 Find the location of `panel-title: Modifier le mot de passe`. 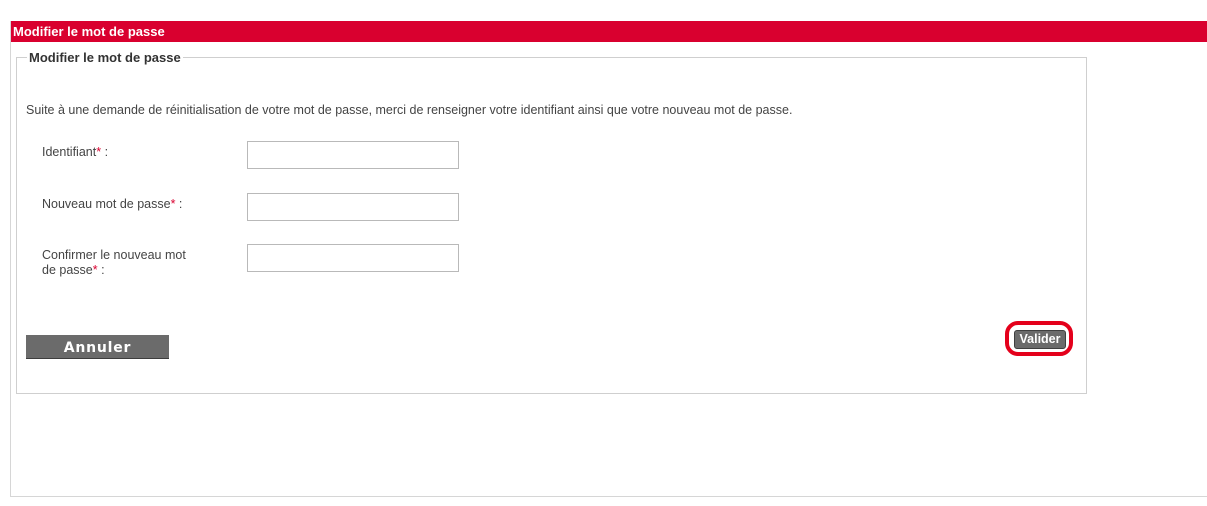

panel-title: Modifier le mot de passe is located at coordinates (89, 31).